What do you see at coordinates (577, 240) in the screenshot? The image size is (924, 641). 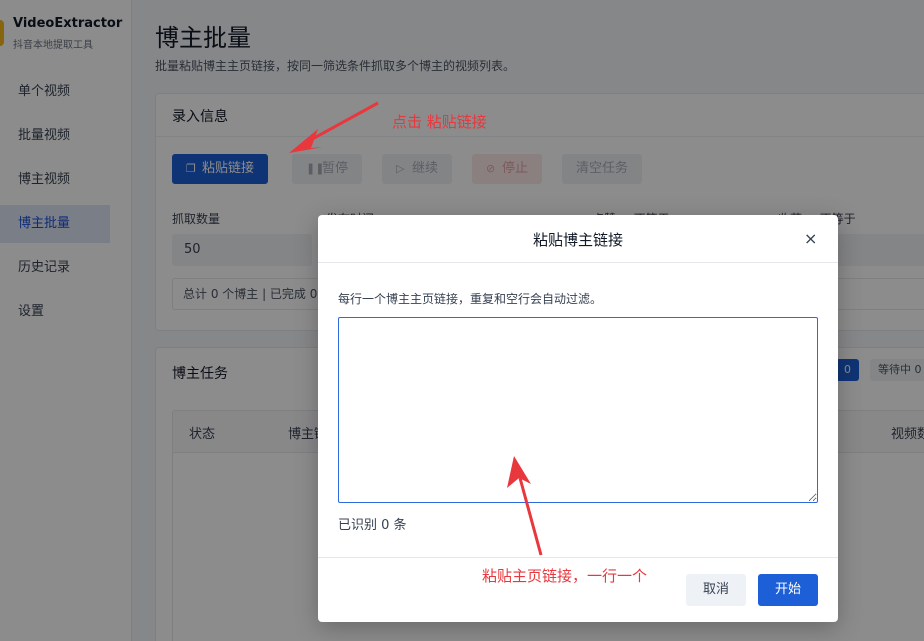 I see `dialog-title: 粘贴博主链接` at bounding box center [577, 240].